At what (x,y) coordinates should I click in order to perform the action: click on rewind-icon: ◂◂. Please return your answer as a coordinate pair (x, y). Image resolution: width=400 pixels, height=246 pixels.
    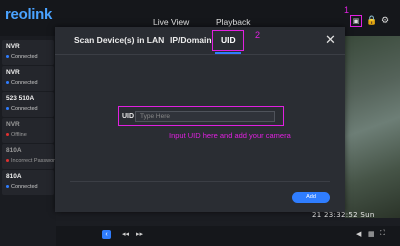
    Looking at the image, I should click on (125, 234).